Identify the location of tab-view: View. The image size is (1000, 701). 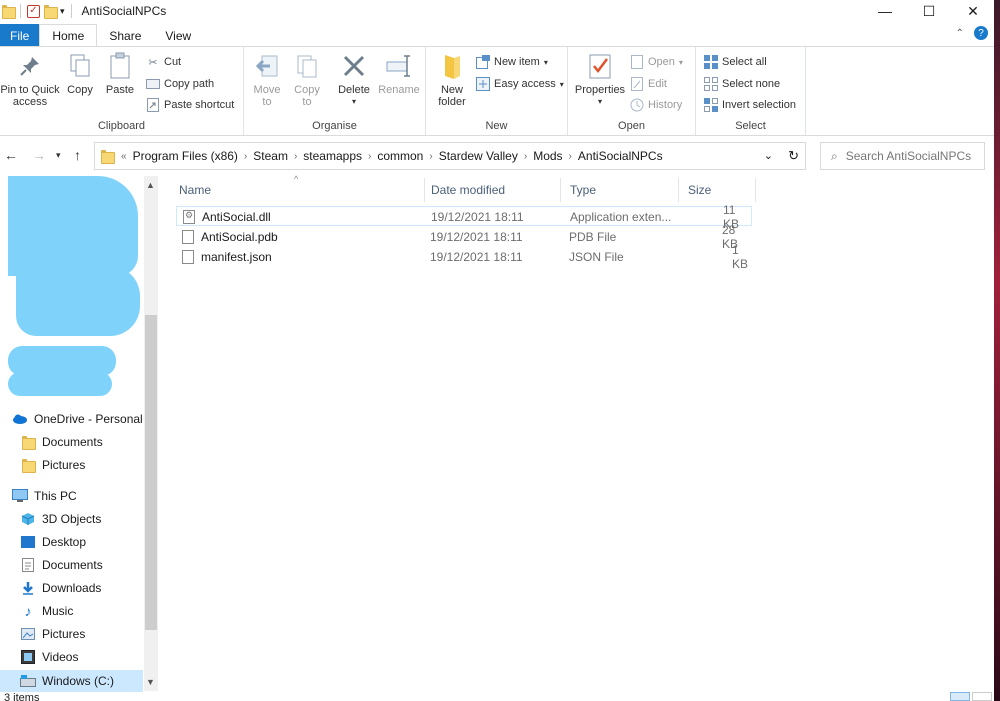
(178, 35).